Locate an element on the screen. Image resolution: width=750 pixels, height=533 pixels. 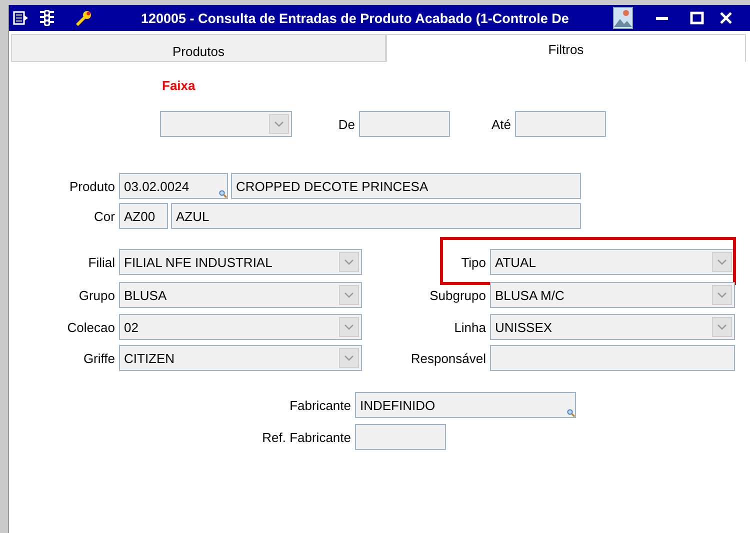
window-title: 120005 - Consulta de Entradas de Produto Acabado (1-Controle De is located at coordinates (355, 18).